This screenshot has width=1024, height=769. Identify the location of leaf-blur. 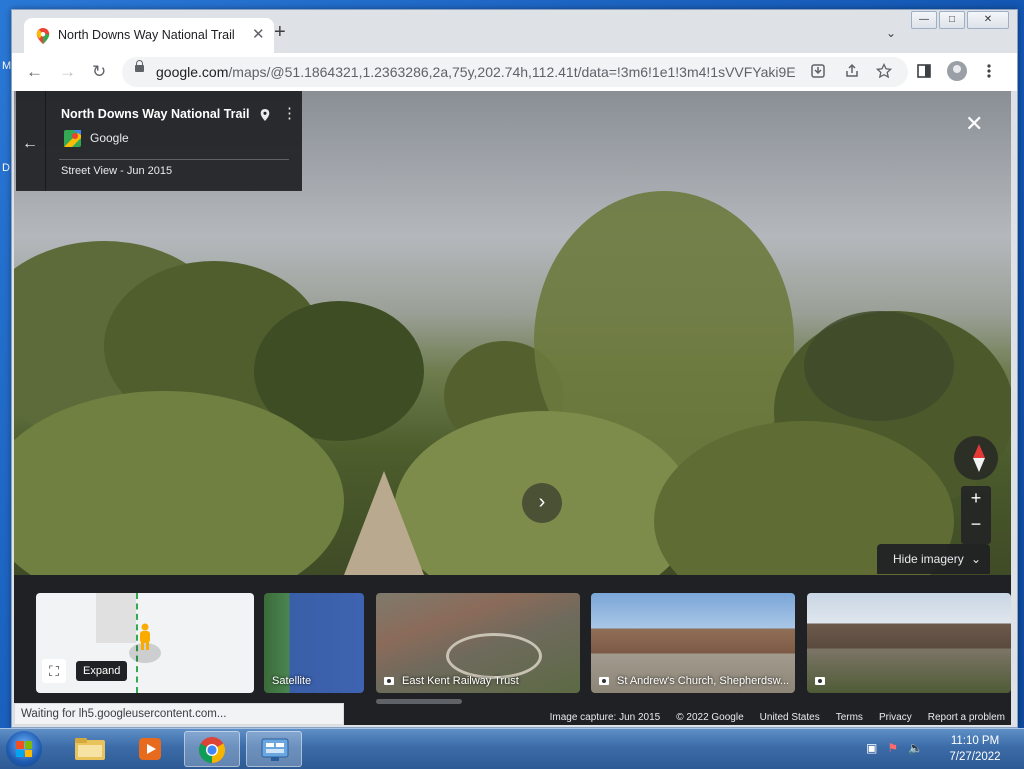
(879, 366).